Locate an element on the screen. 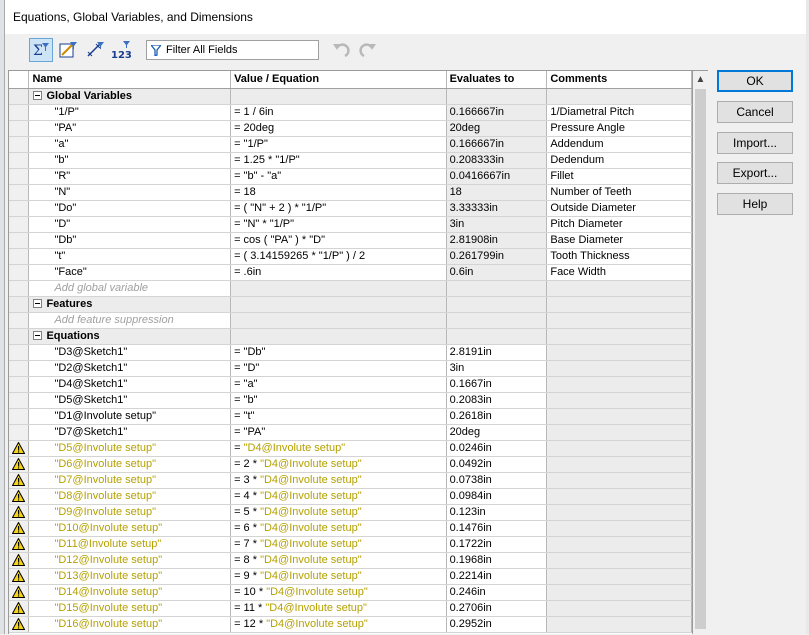 The image size is (809, 635). value-cell: = "a" is located at coordinates (338, 384).